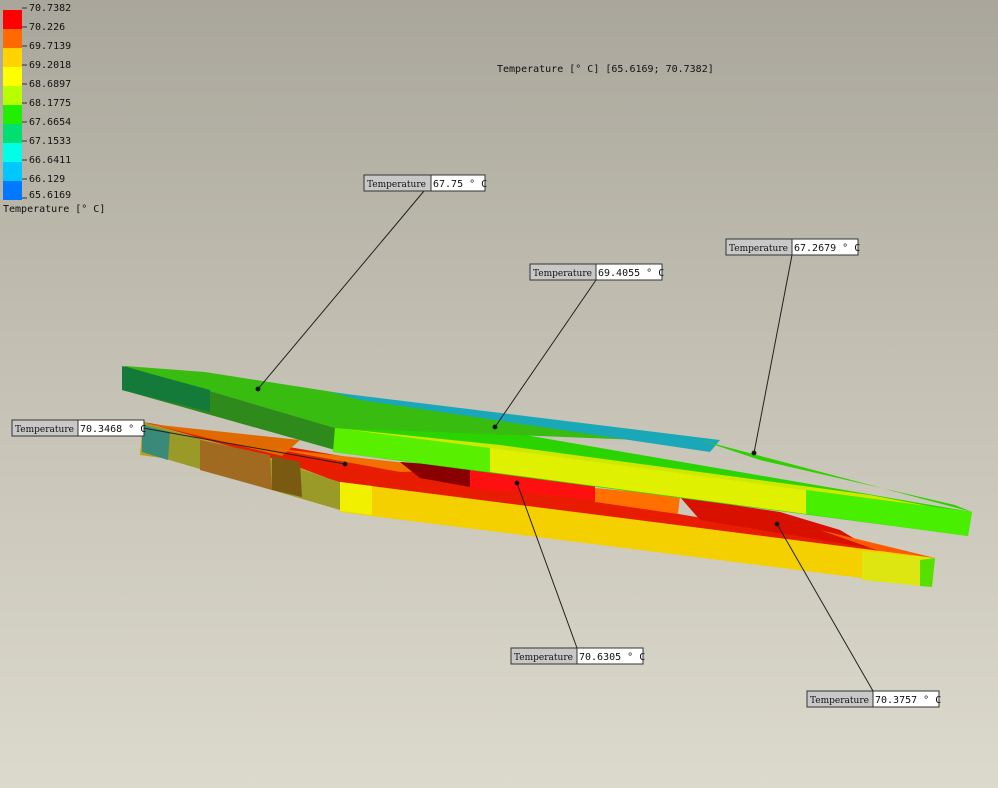  What do you see at coordinates (460, 184) in the screenshot?
I see `probe-1-value: 67.75 ° C` at bounding box center [460, 184].